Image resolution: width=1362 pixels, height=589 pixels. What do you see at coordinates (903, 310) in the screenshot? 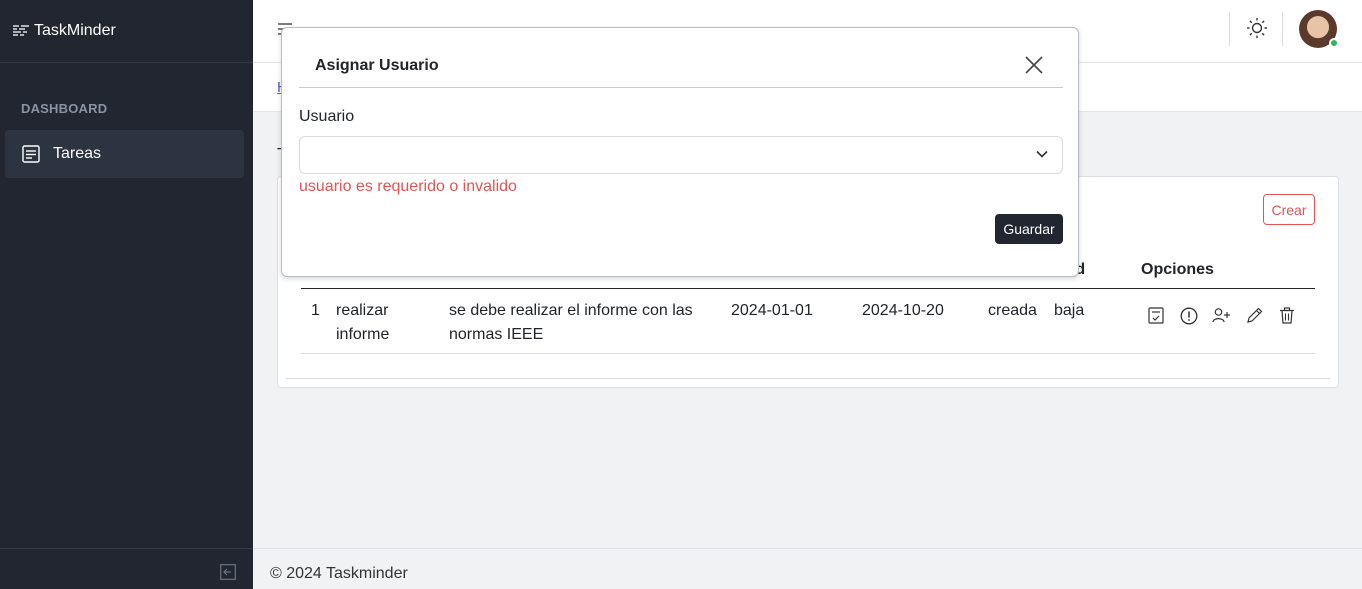
I see `task-end-date: 2024-10-20` at bounding box center [903, 310].